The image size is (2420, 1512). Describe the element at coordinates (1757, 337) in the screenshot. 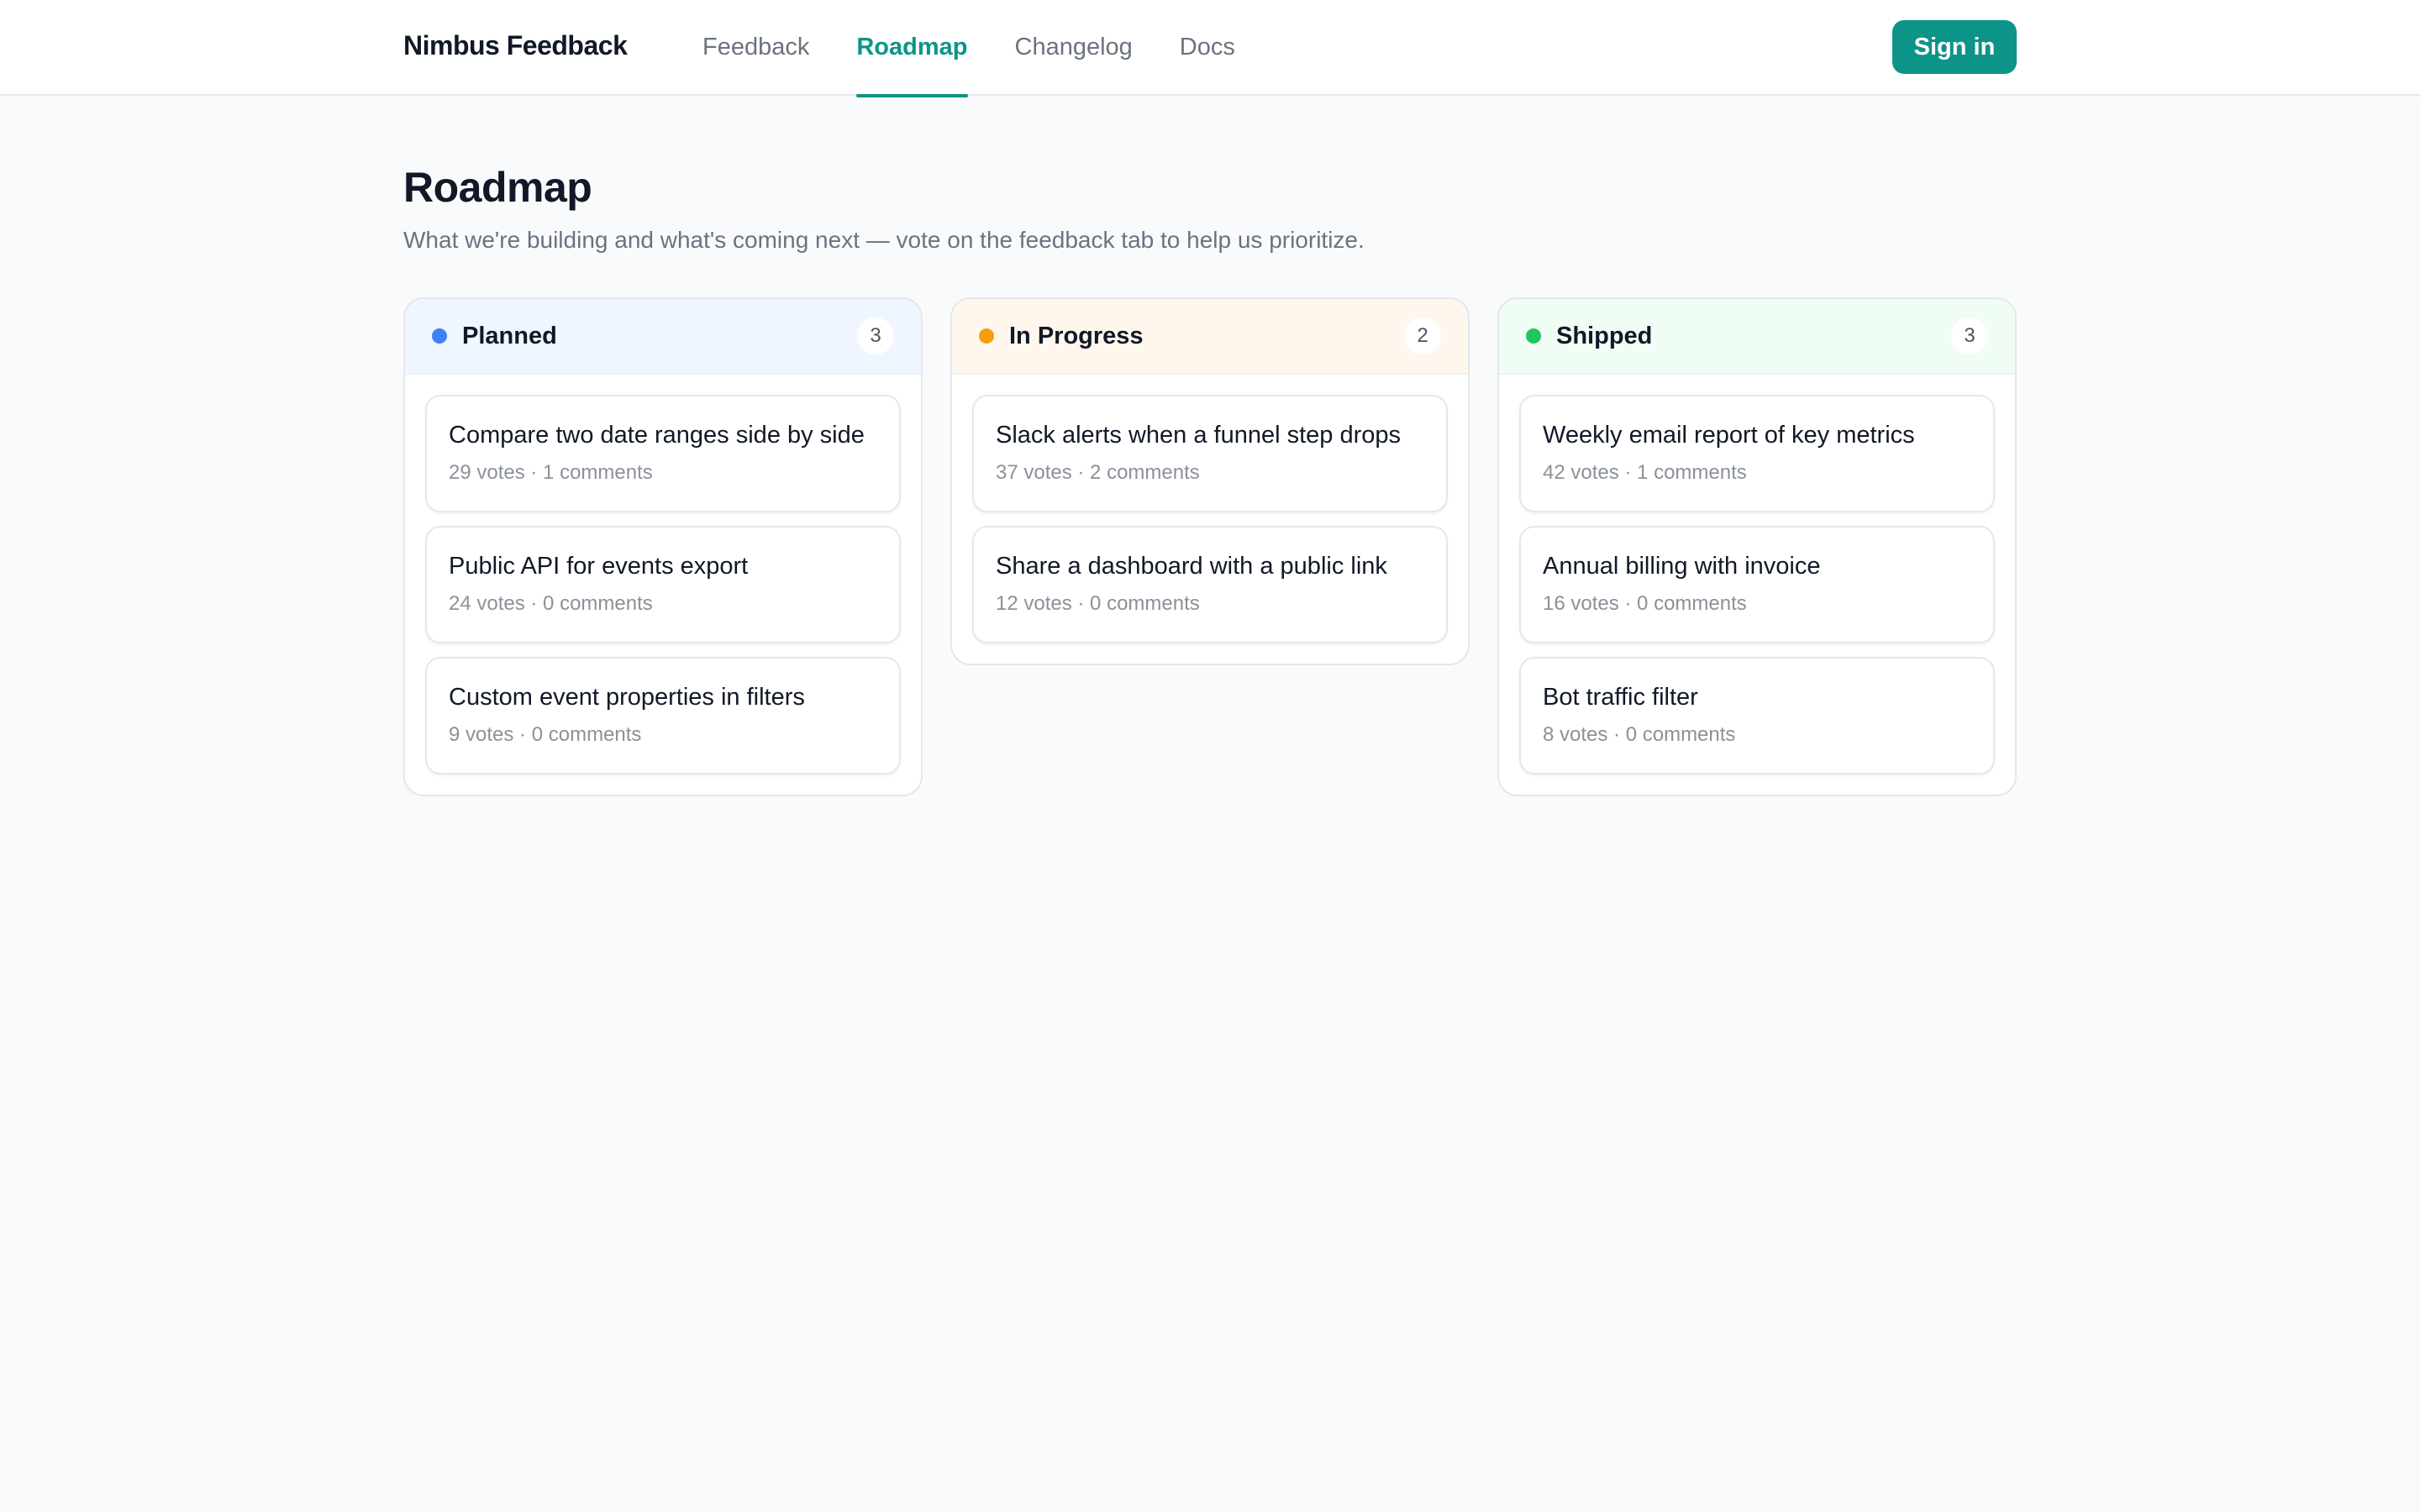

I see `column-header: Shipped 3` at that location.